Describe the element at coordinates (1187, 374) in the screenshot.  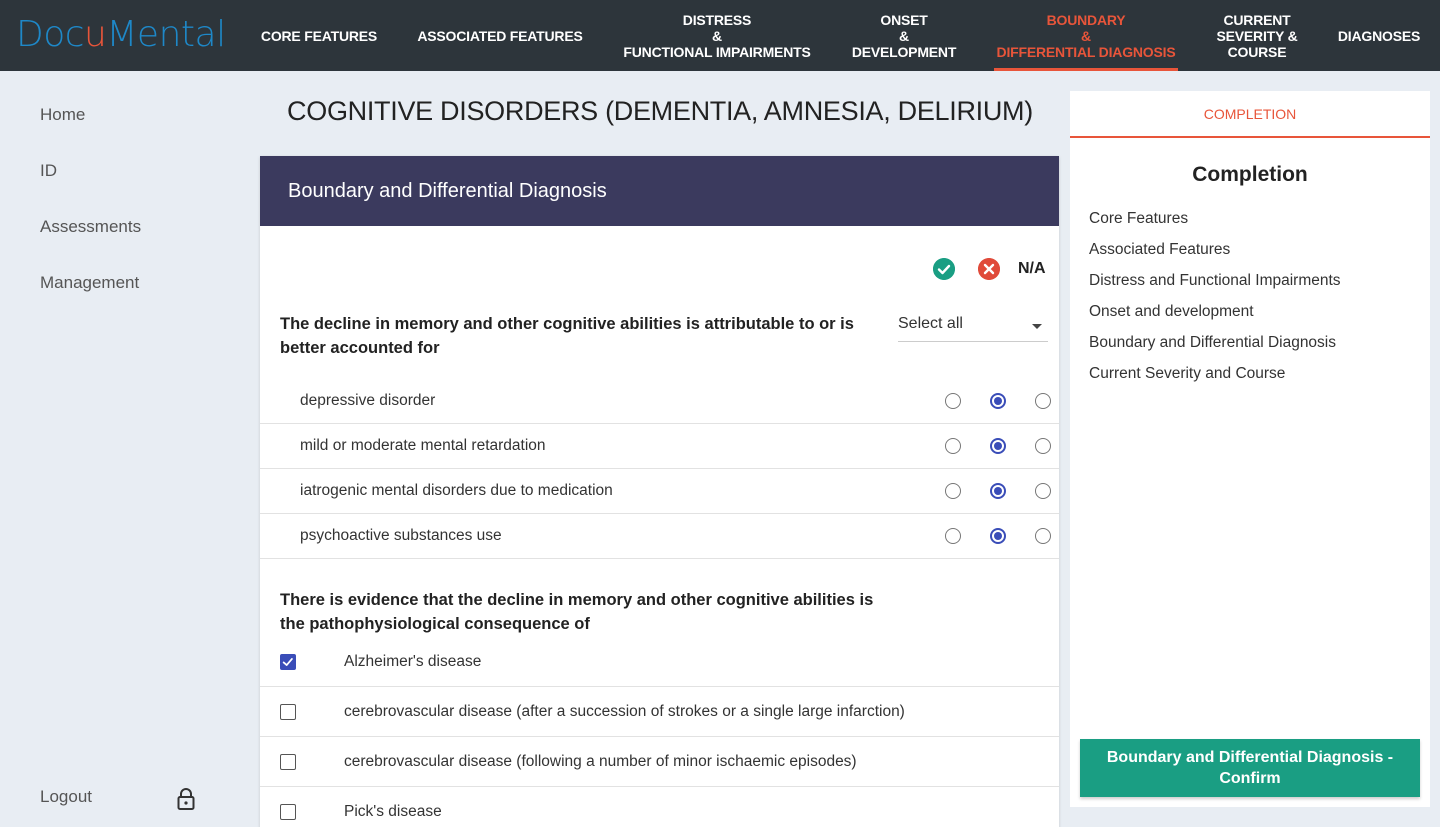
I see `completion-item-severity: Current Severity and Course` at that location.